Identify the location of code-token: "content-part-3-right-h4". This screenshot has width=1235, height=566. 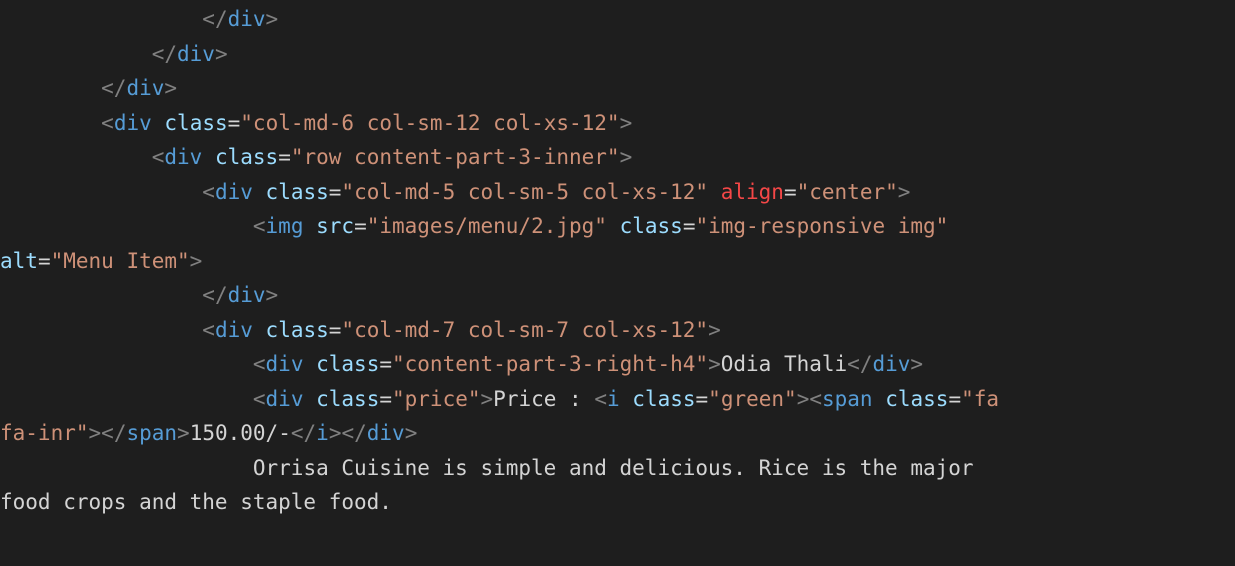
(550, 364).